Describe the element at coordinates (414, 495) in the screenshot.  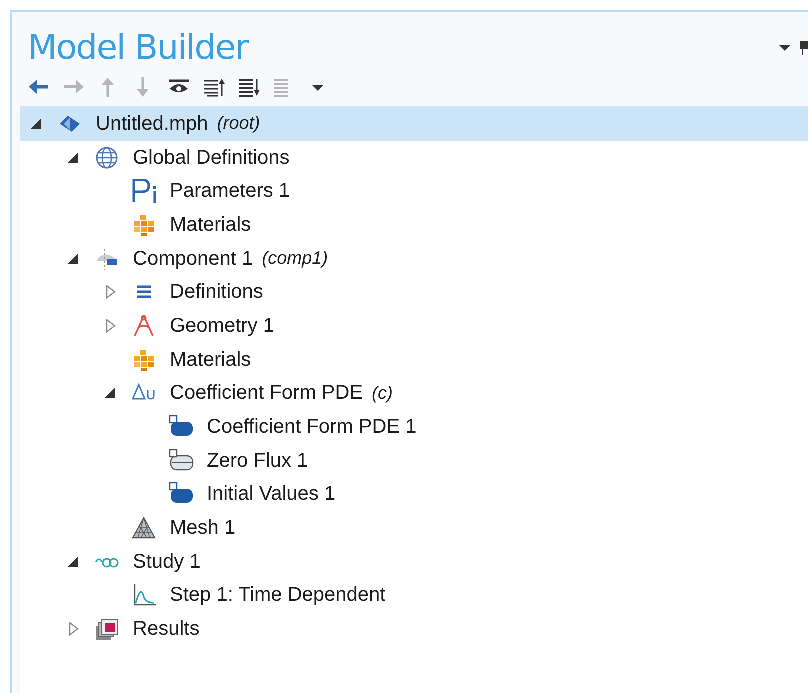
I see `tree-item: Initial Values 1` at that location.